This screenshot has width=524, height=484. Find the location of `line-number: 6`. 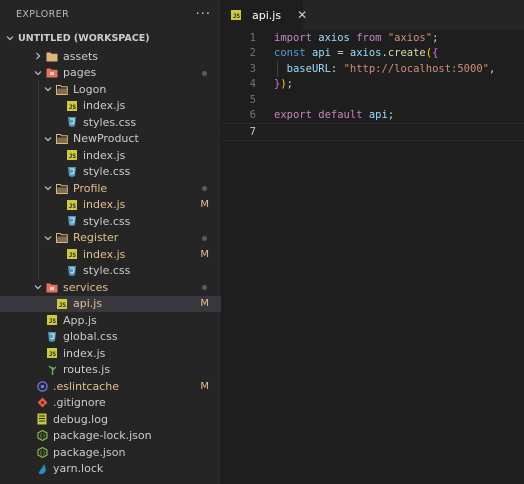

line-number: 6 is located at coordinates (252, 115).